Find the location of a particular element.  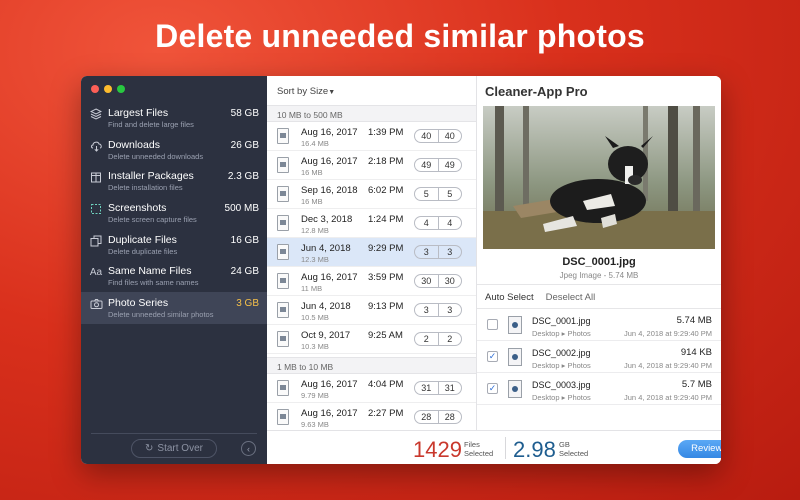

list-row: Sep 16, 2018 16 MB 6:02 PM 55 is located at coordinates (371, 194).